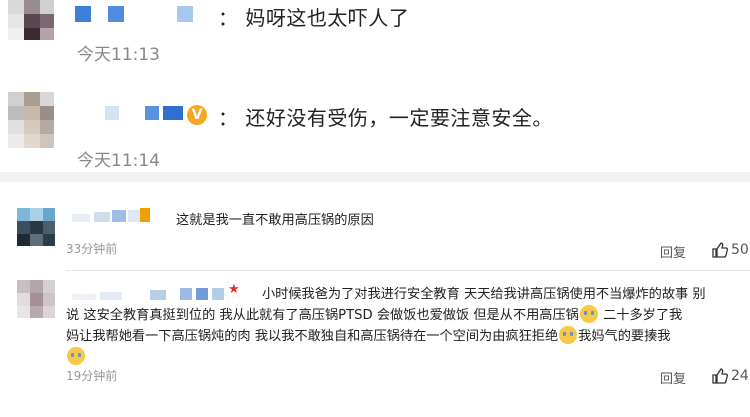 The height and width of the screenshot is (417, 750). What do you see at coordinates (740, 376) in the screenshot?
I see `like-count: 24` at bounding box center [740, 376].